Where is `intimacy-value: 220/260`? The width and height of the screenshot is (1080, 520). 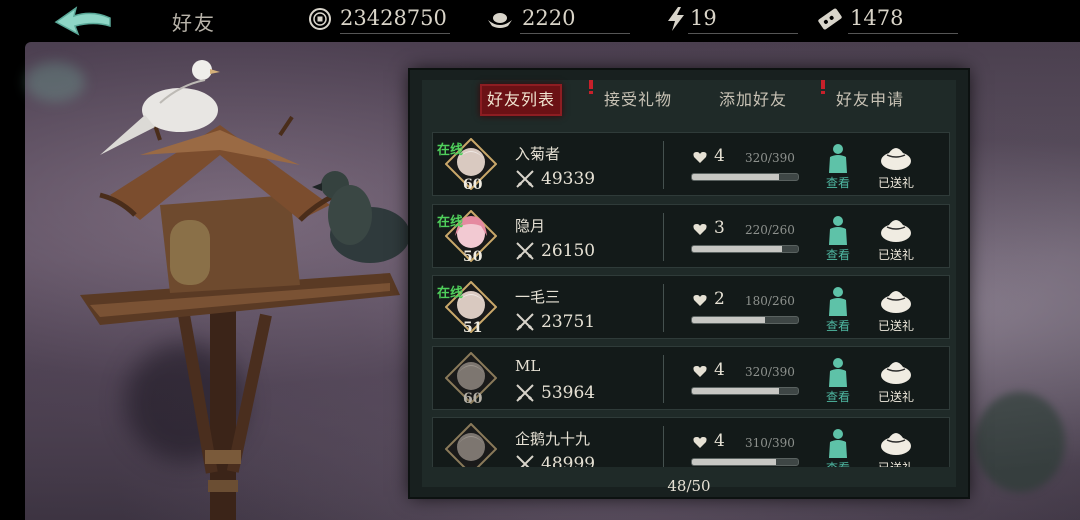
intimacy-value: 220/260 is located at coordinates (770, 230).